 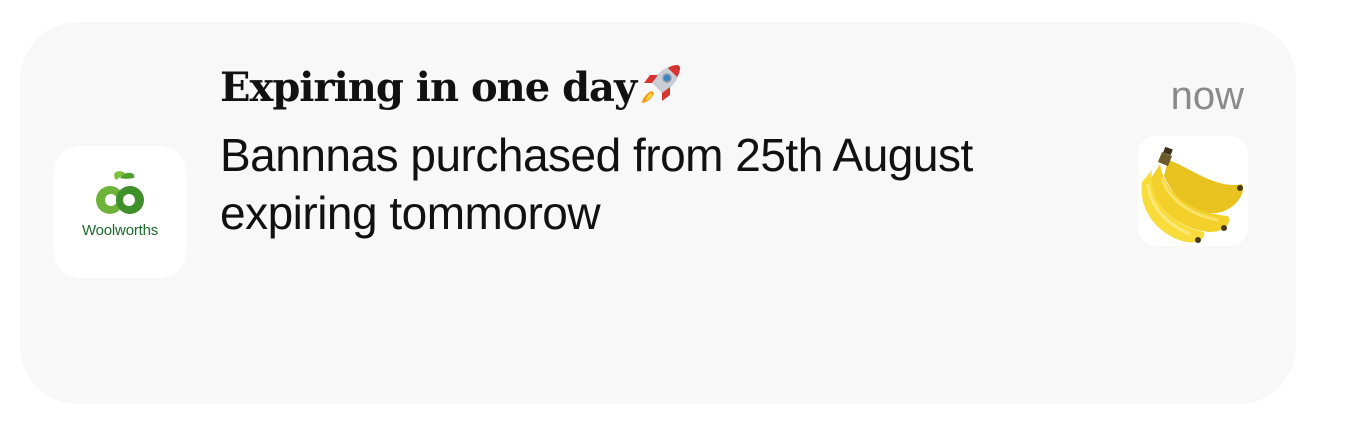 What do you see at coordinates (428, 87) in the screenshot?
I see `title-text: Expiring in one day` at bounding box center [428, 87].